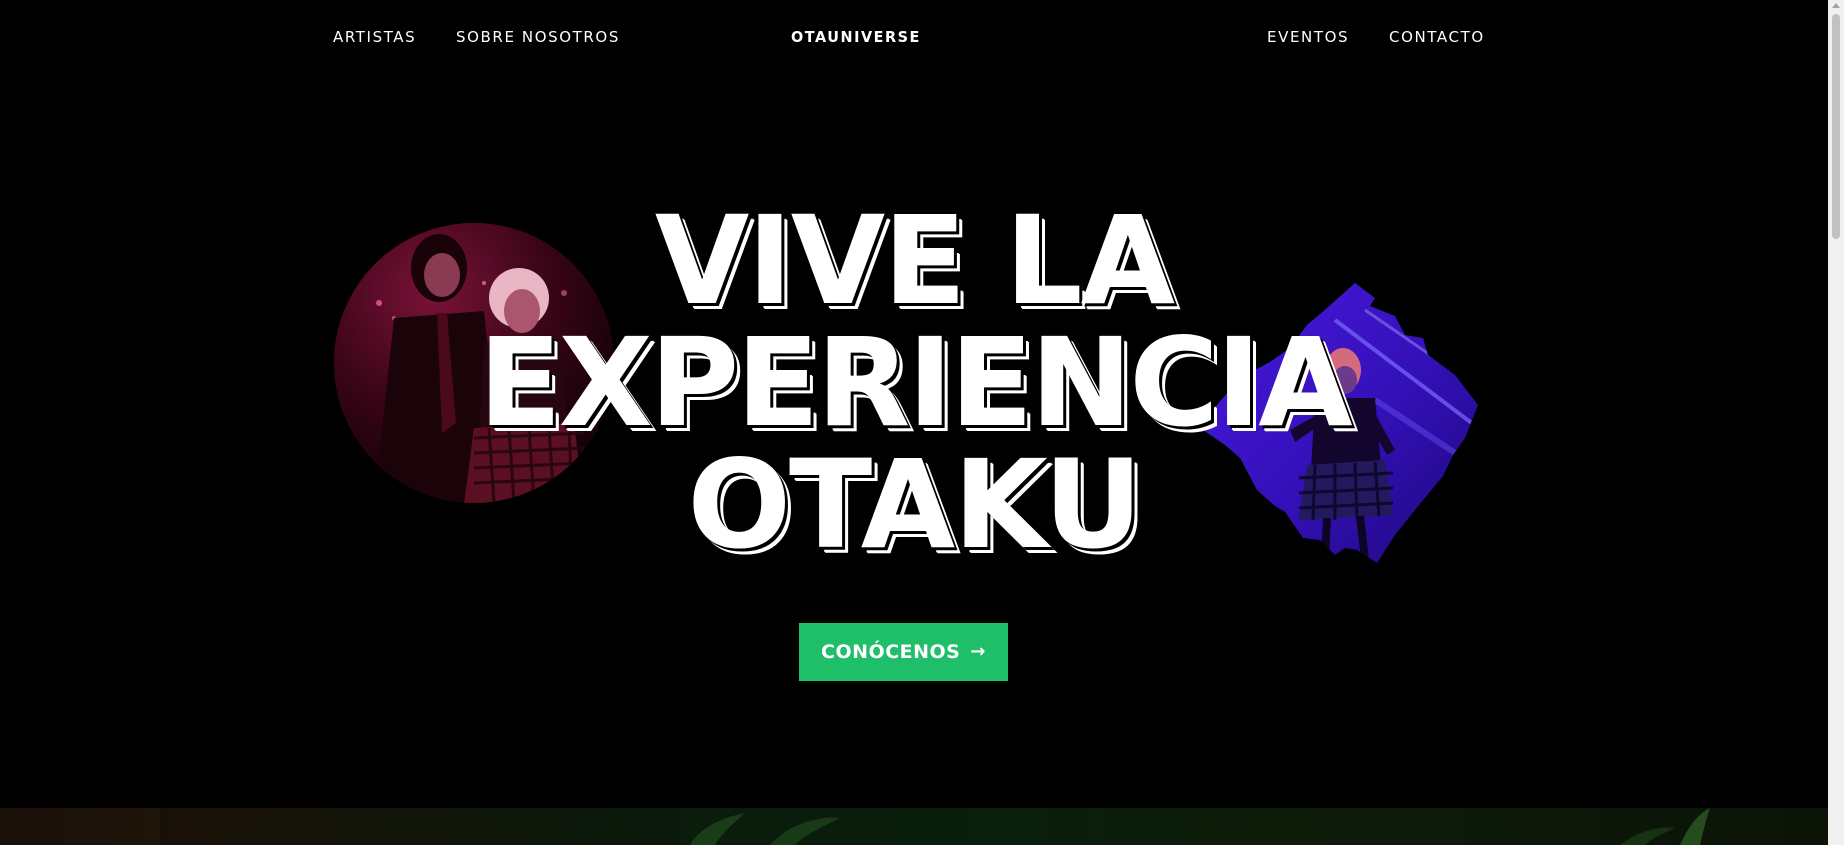  I want to click on nav-link-eventos: EVENTOS, so click(1308, 37).